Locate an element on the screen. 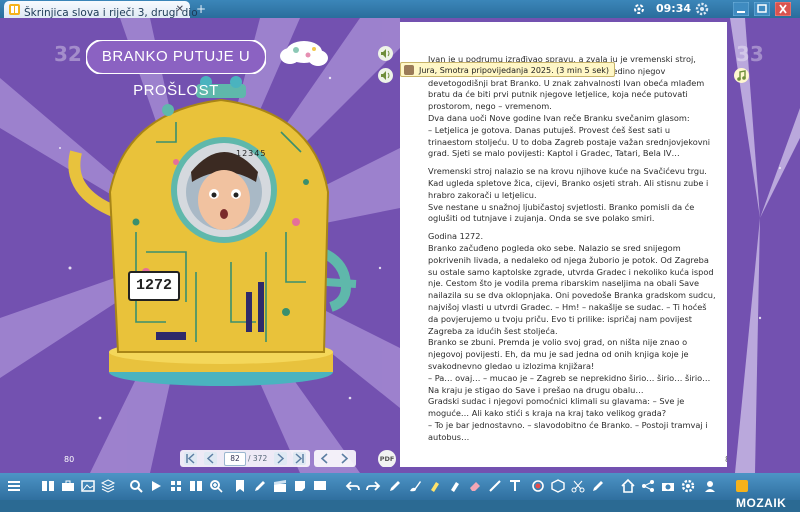 The height and width of the screenshot is (512, 800). gallery-icon is located at coordinates (88, 486).